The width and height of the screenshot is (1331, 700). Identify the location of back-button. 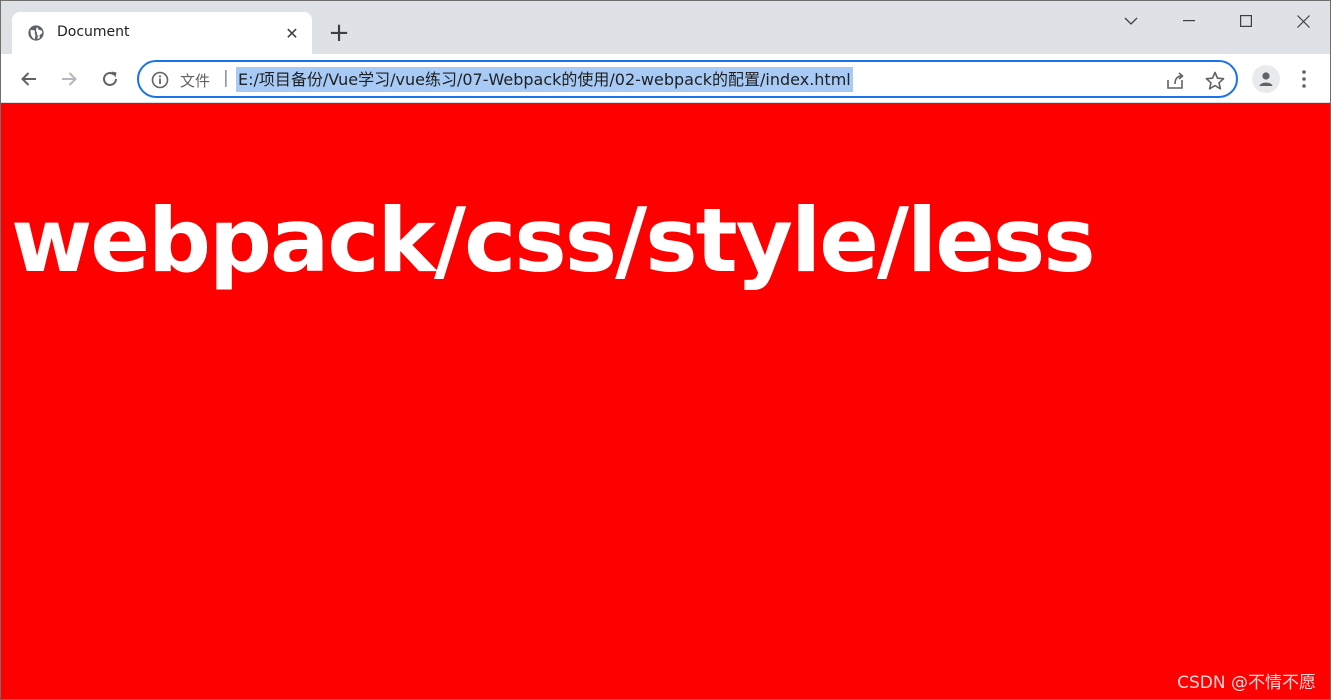
(29, 79).